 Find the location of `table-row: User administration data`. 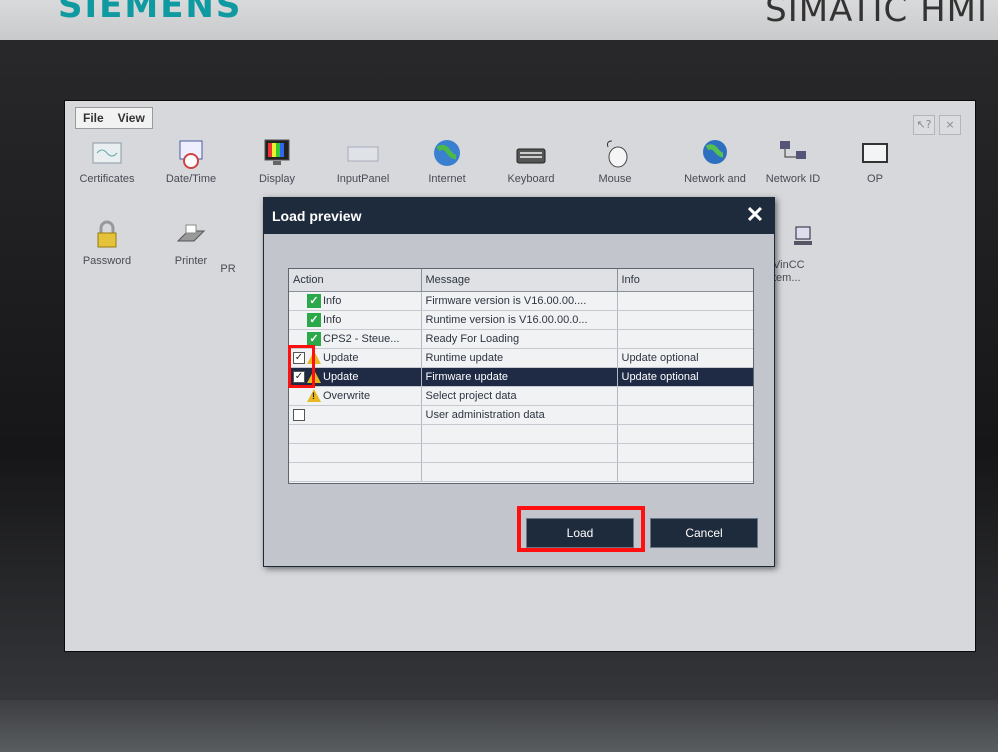

table-row: User administration data is located at coordinates (521, 415).